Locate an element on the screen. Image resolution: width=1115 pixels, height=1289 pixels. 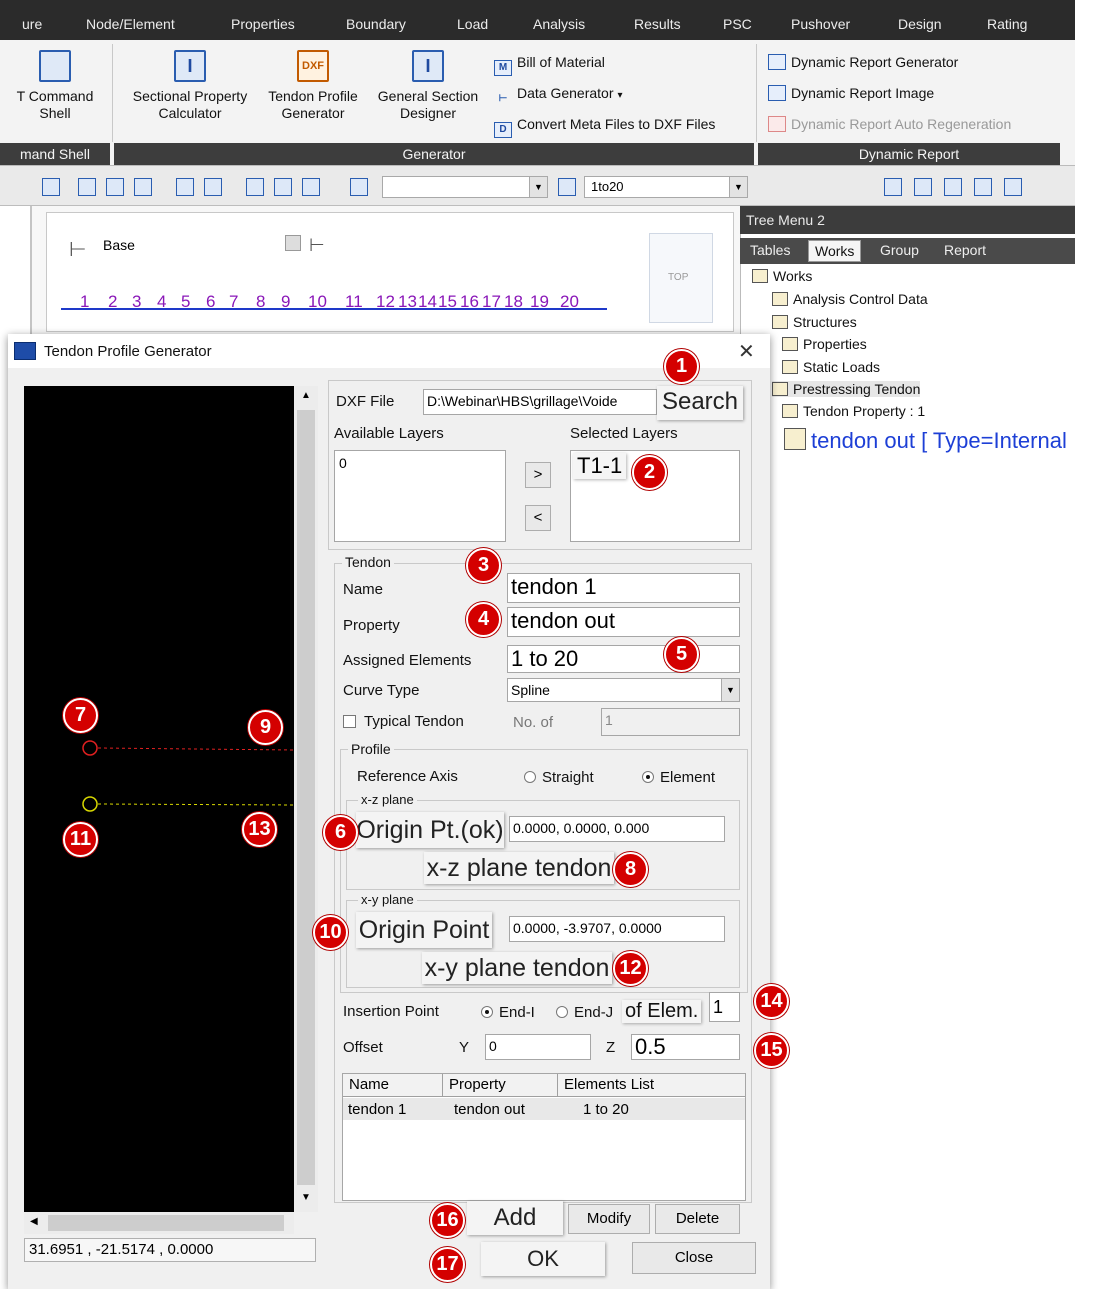
unselect-all-icon is located at coordinates (311, 187).